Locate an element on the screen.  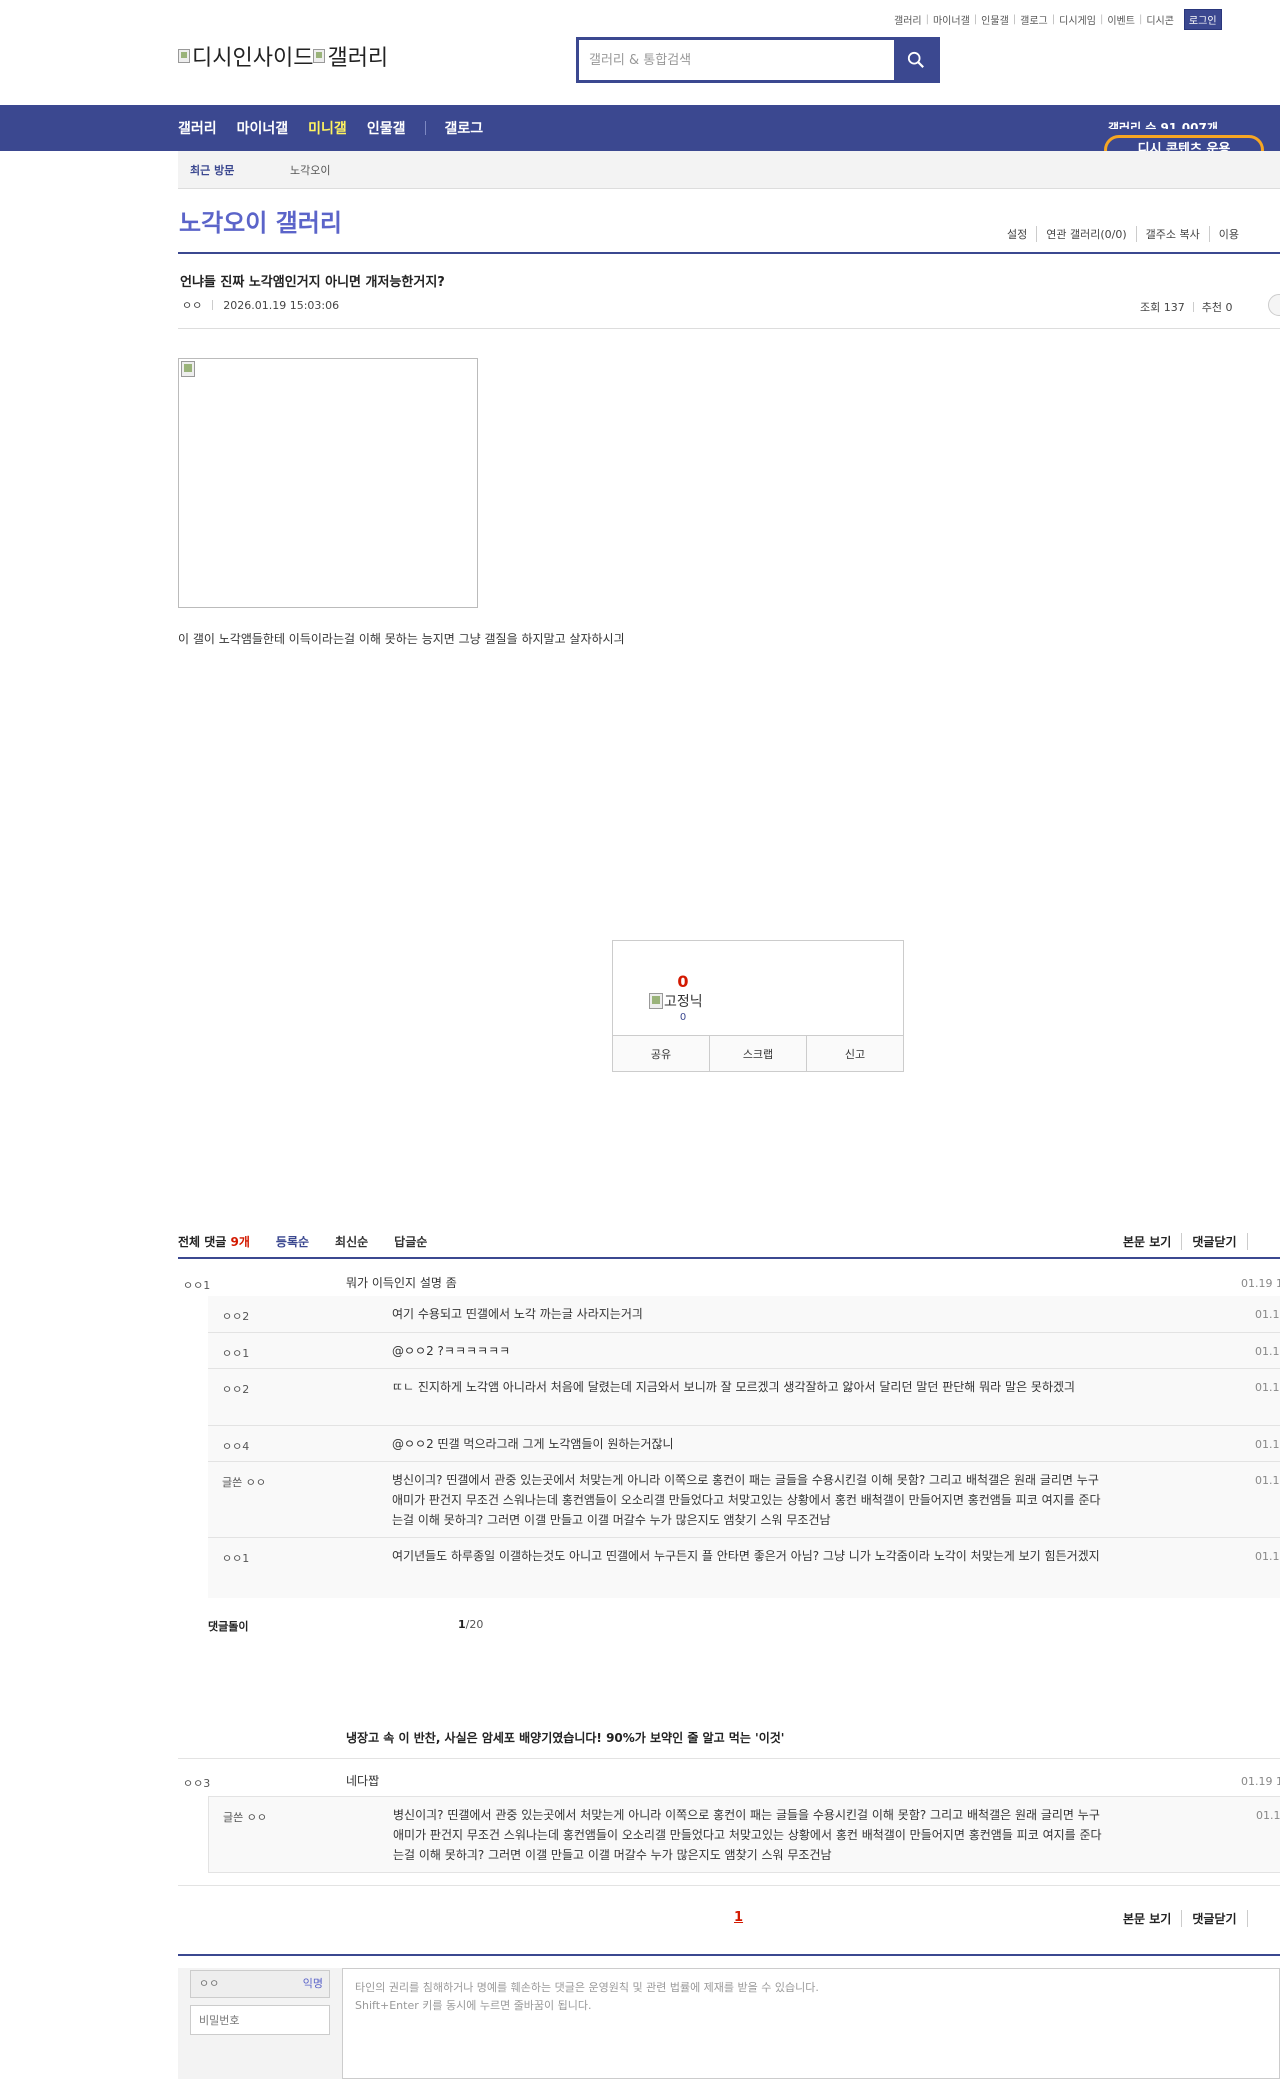
comment-text: 네다짭 is located at coordinates (363, 1781).